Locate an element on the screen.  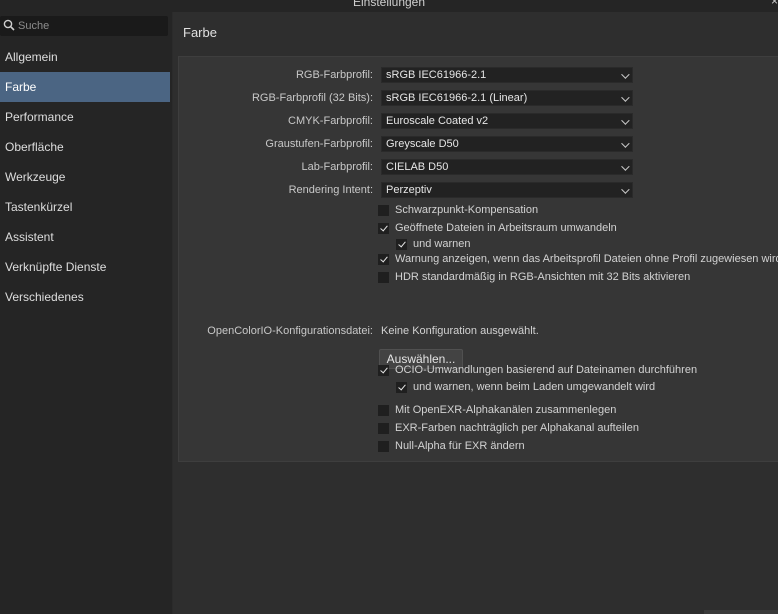
profile-select-value: Euroscale Coated v2 is located at coordinates (437, 121).